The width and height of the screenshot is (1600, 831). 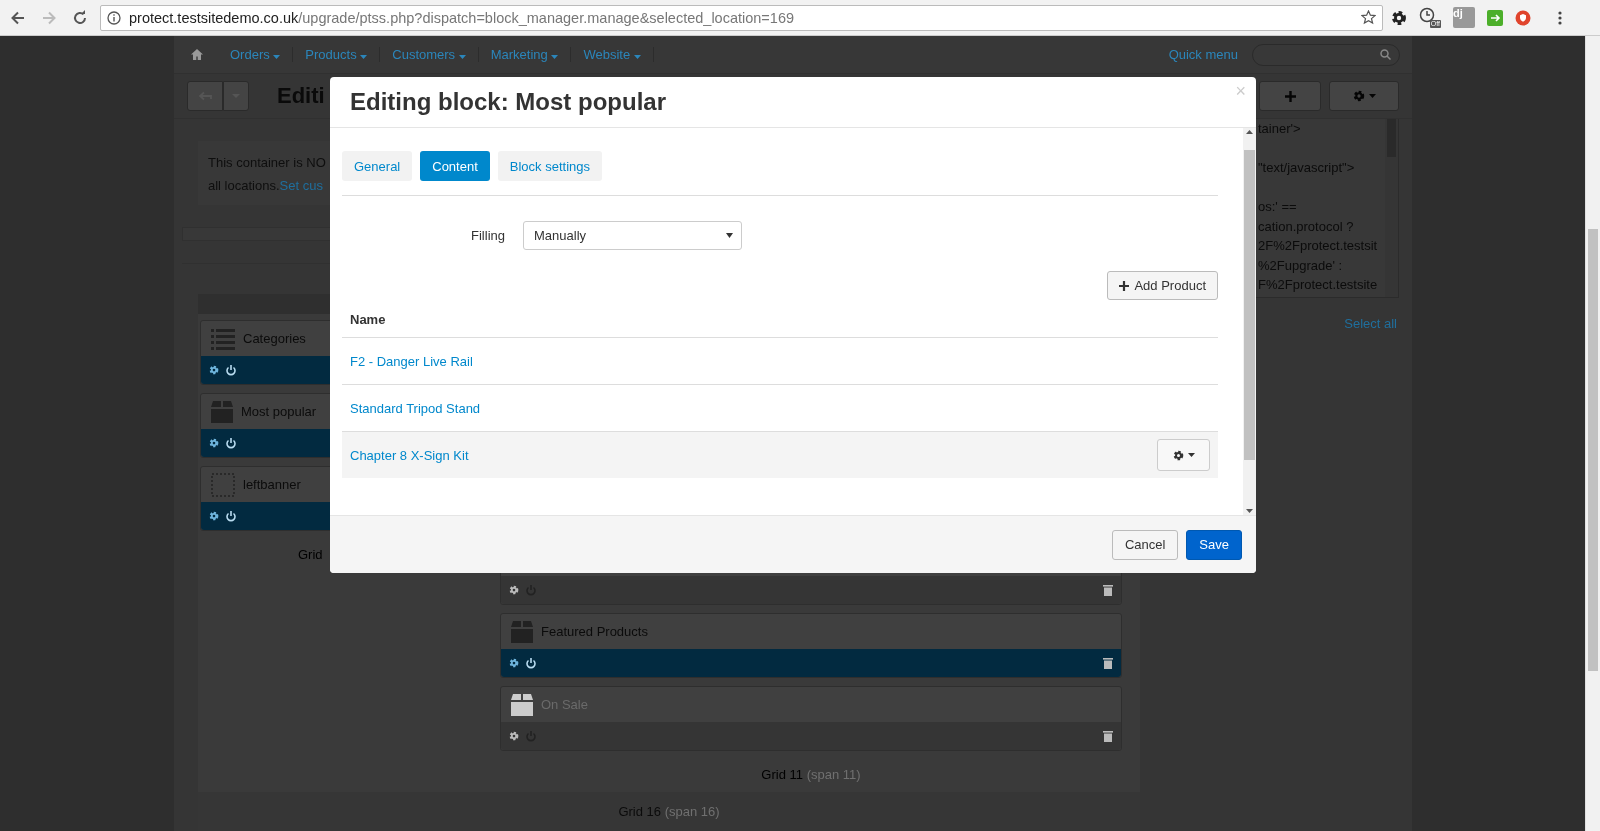 What do you see at coordinates (487, 235) in the screenshot?
I see `field-label: Filling` at bounding box center [487, 235].